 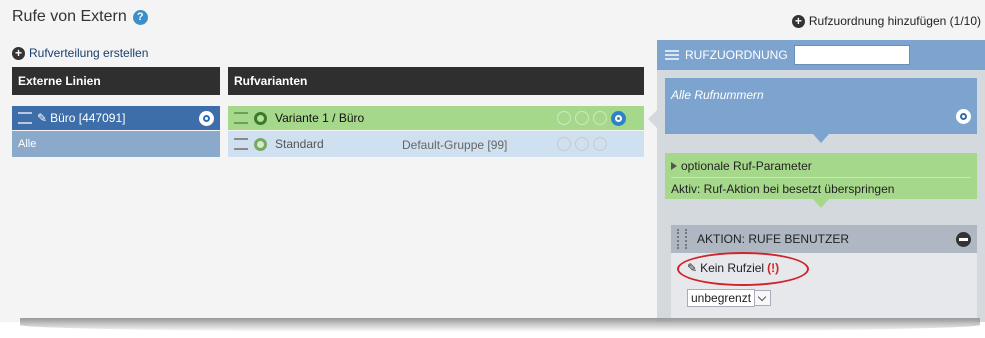 What do you see at coordinates (763, 298) in the screenshot?
I see `chevron-down-icon` at bounding box center [763, 298].